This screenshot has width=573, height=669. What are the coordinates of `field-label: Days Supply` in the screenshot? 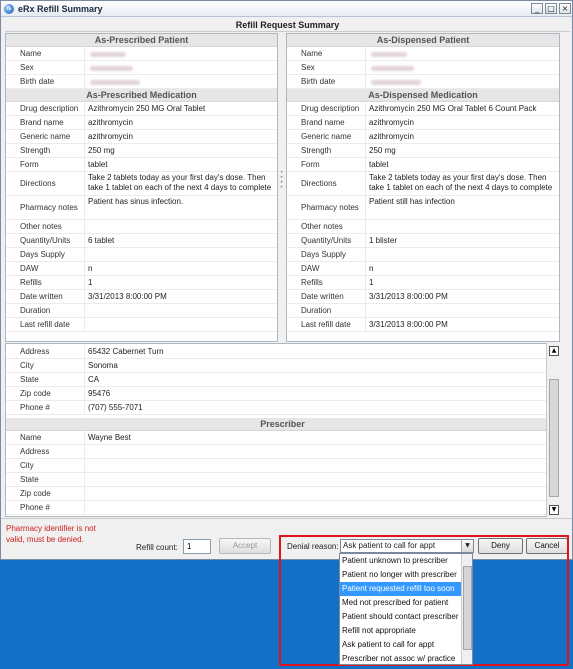 It's located at (42, 254).